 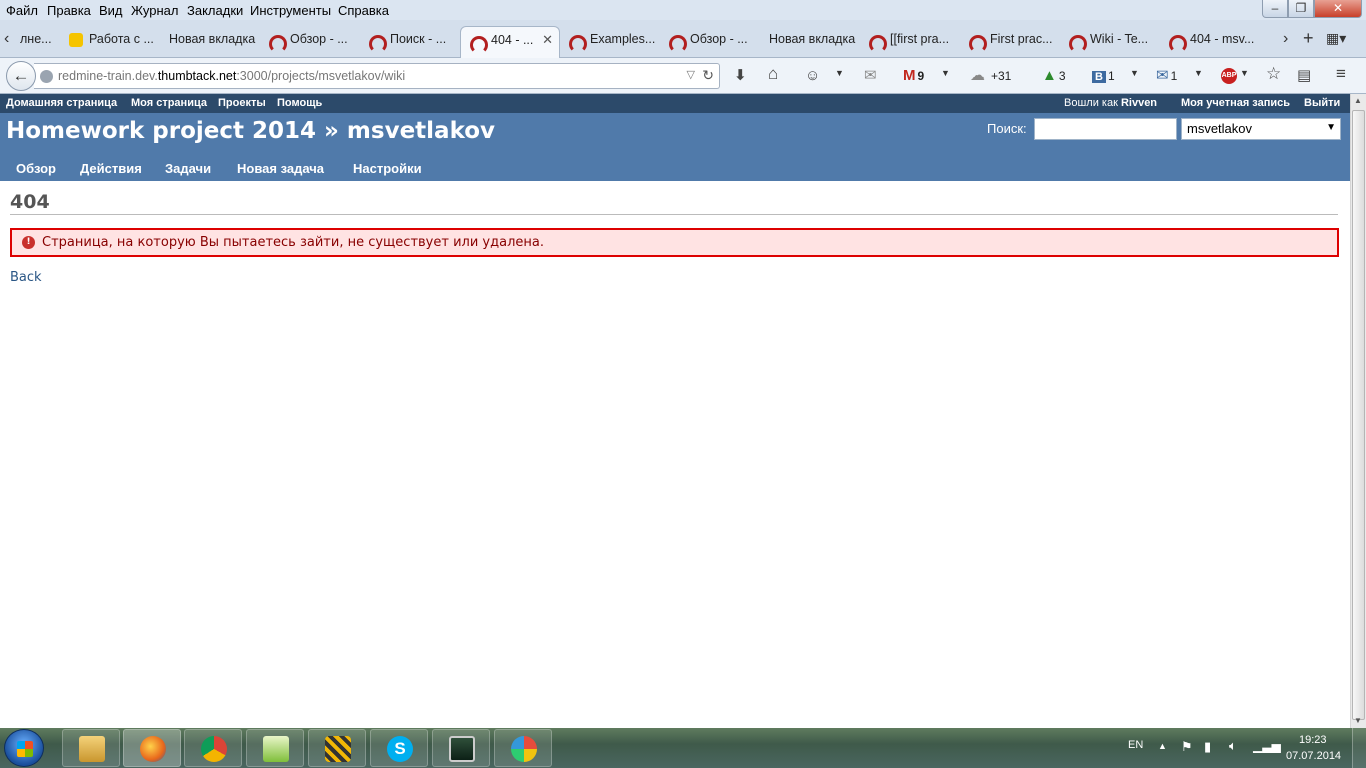 What do you see at coordinates (1267, 746) in the screenshot?
I see `network-signal-icon: ▁▃▅` at bounding box center [1267, 746].